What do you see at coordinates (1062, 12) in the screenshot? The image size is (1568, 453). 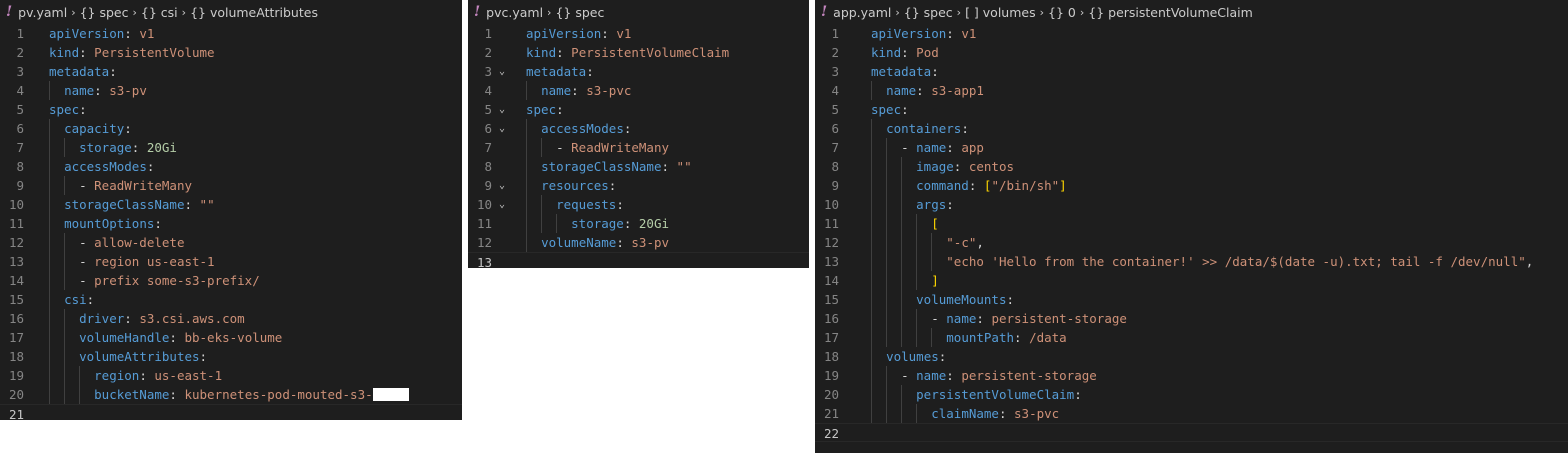 I see `breadcrumb-item: {} 0` at bounding box center [1062, 12].